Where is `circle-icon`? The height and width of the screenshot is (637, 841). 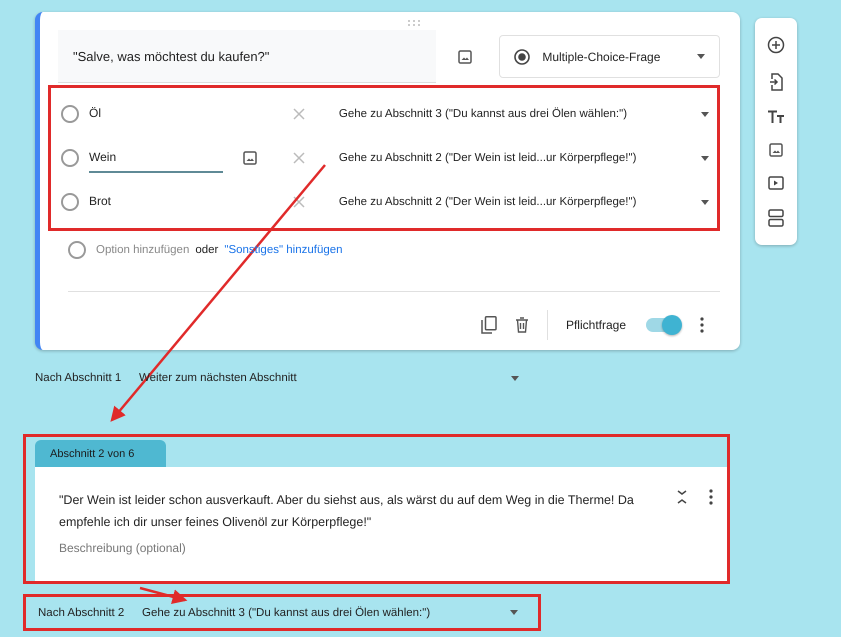 circle-icon is located at coordinates (77, 250).